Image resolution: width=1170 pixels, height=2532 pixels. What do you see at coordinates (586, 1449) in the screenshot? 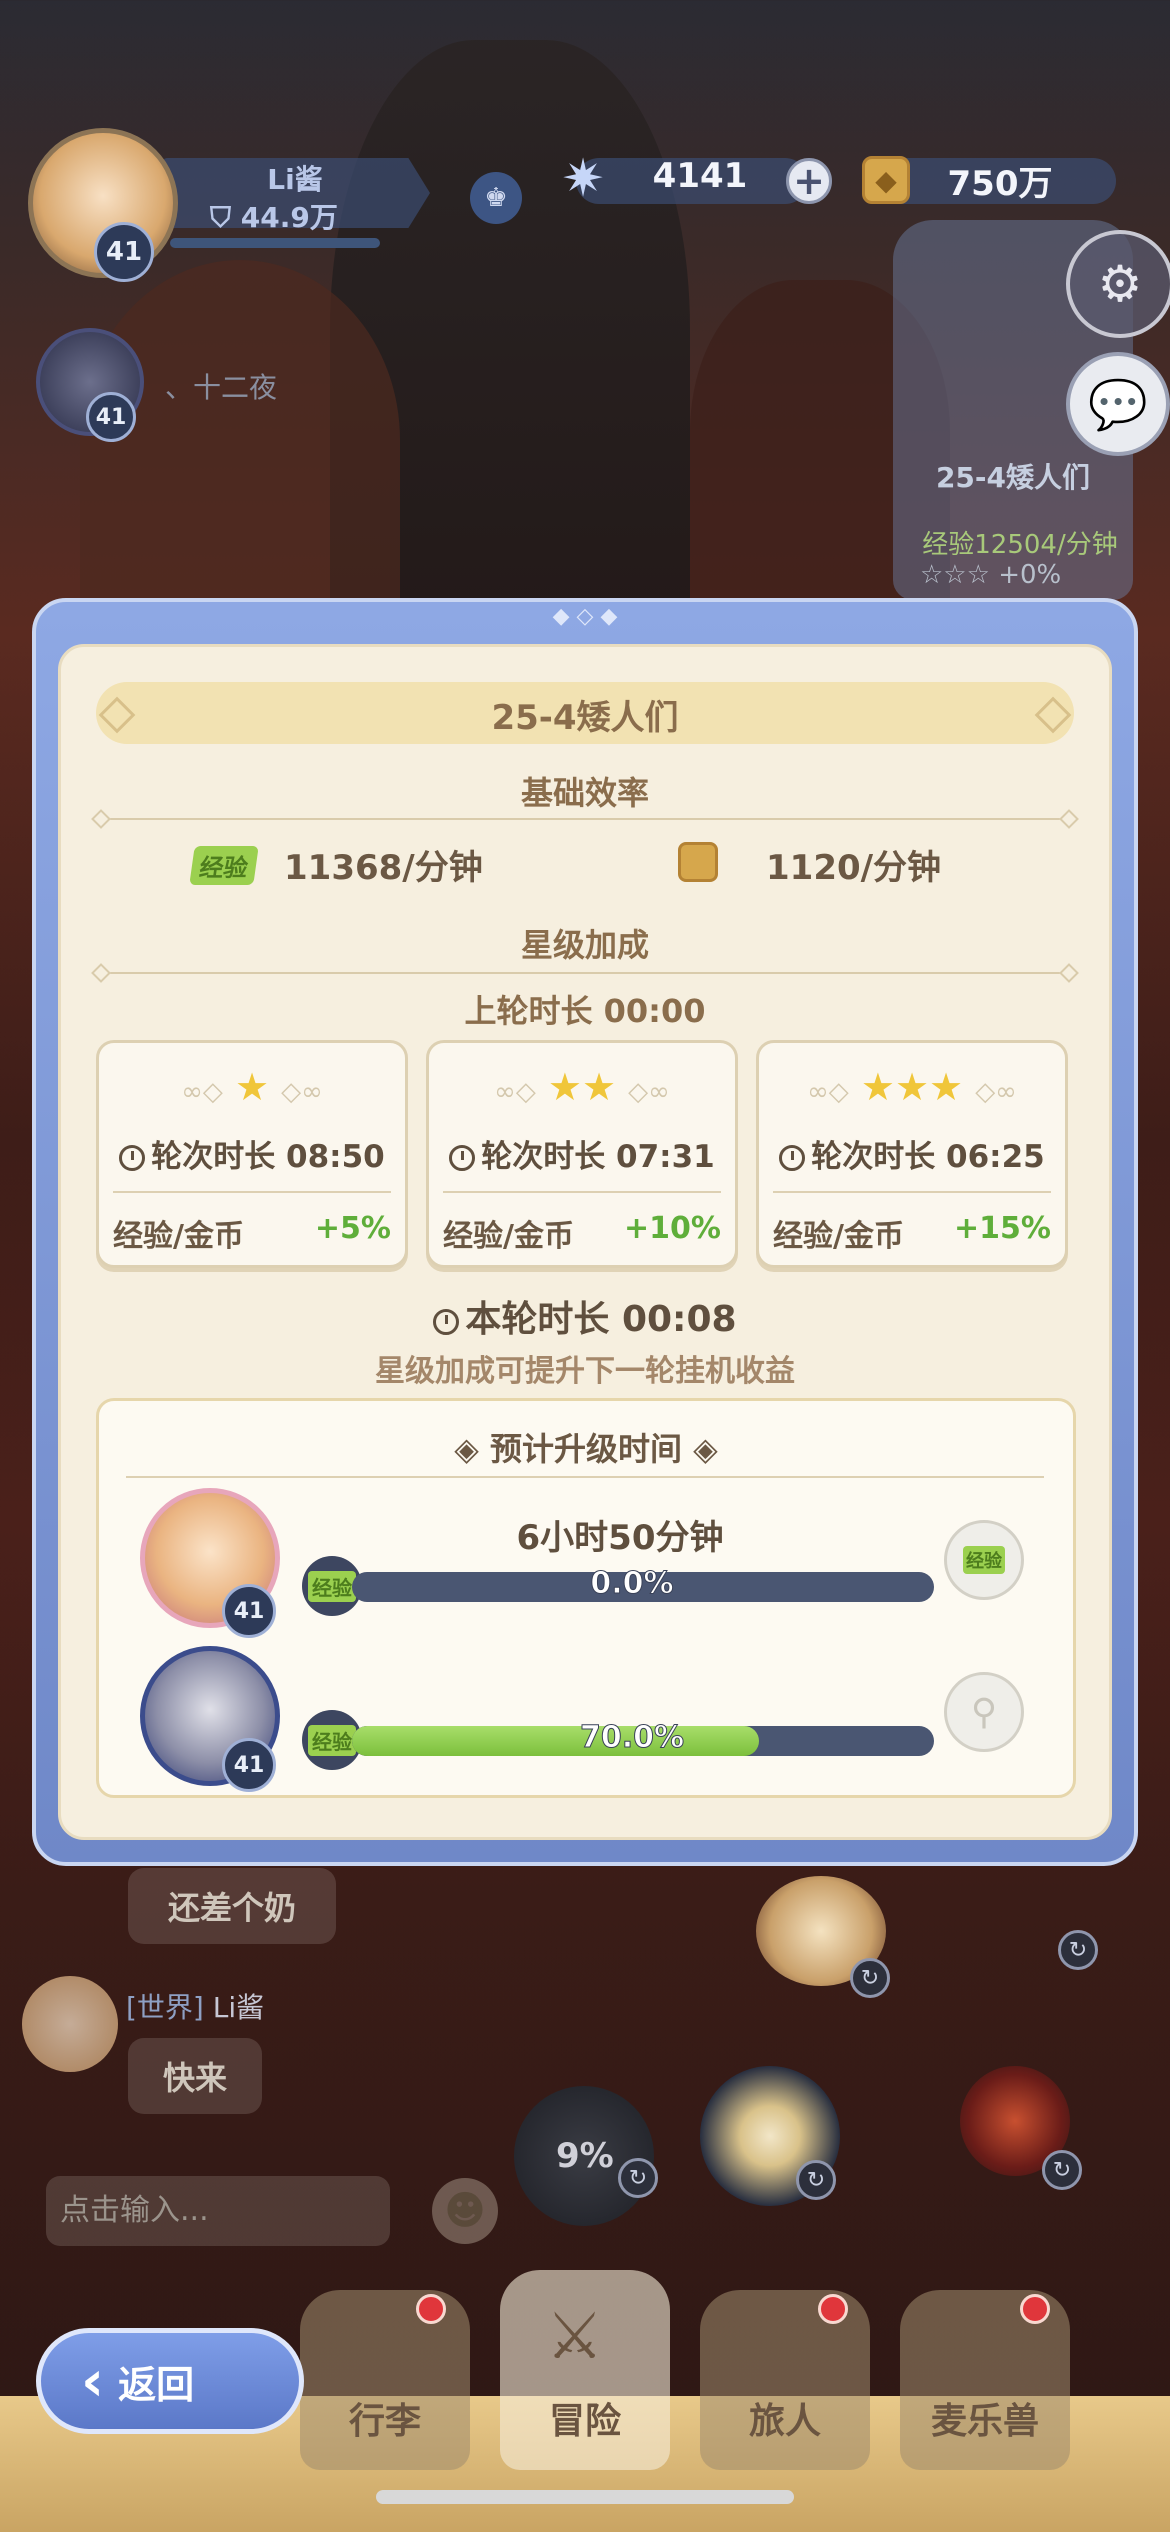
I see `upgrade-time-title: ◈ 预计升级时间 ◈` at bounding box center [586, 1449].